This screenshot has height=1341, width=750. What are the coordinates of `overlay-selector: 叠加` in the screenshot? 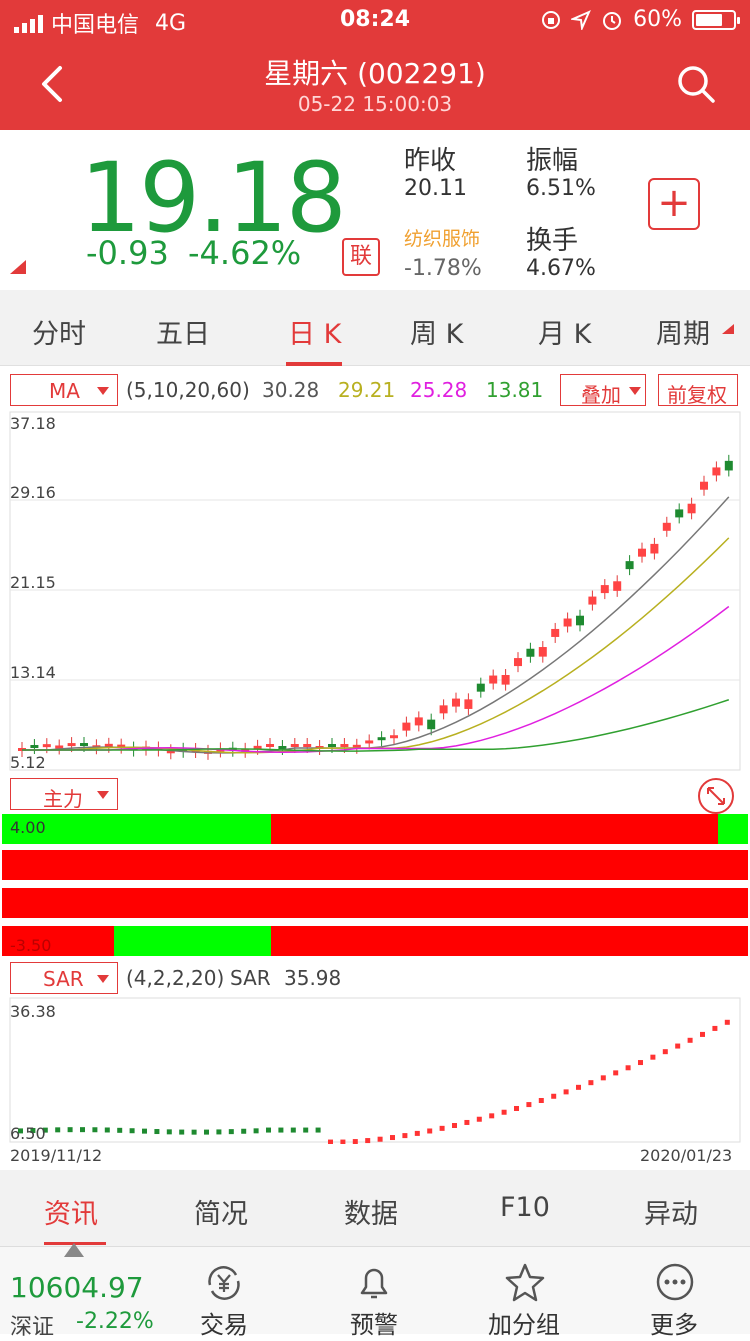 It's located at (603, 390).